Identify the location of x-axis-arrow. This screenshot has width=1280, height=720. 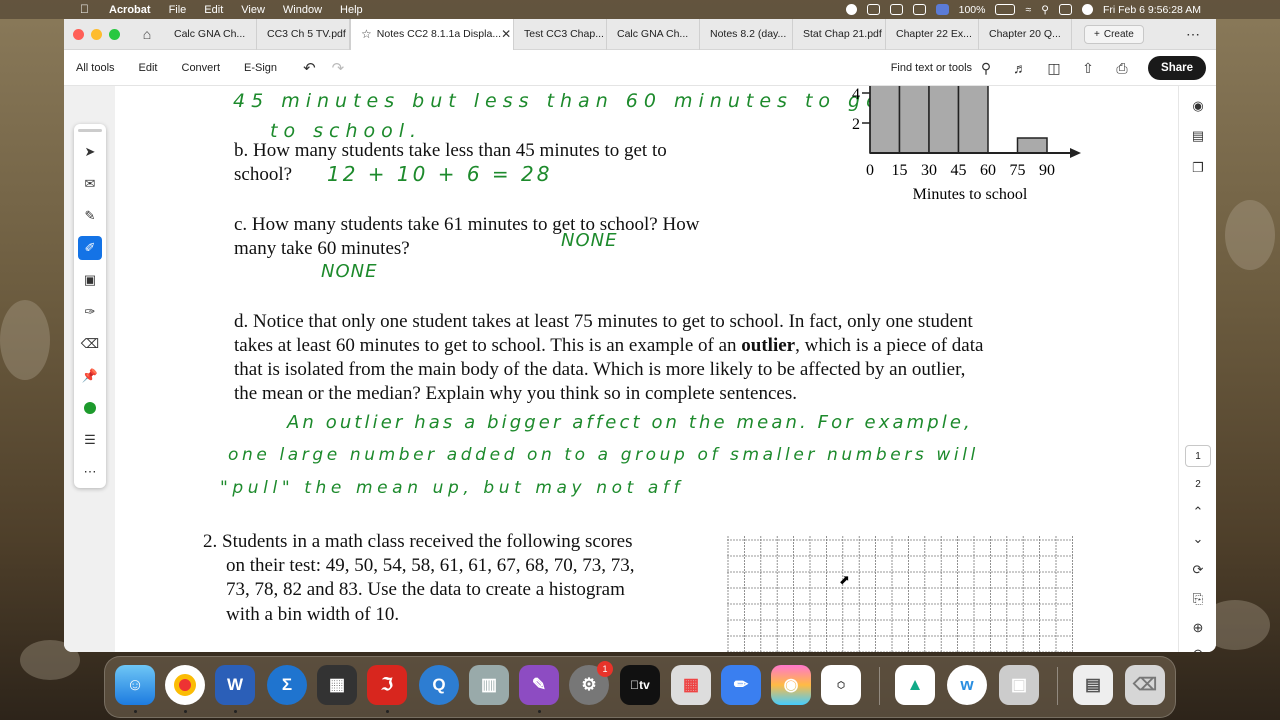
(1075, 153).